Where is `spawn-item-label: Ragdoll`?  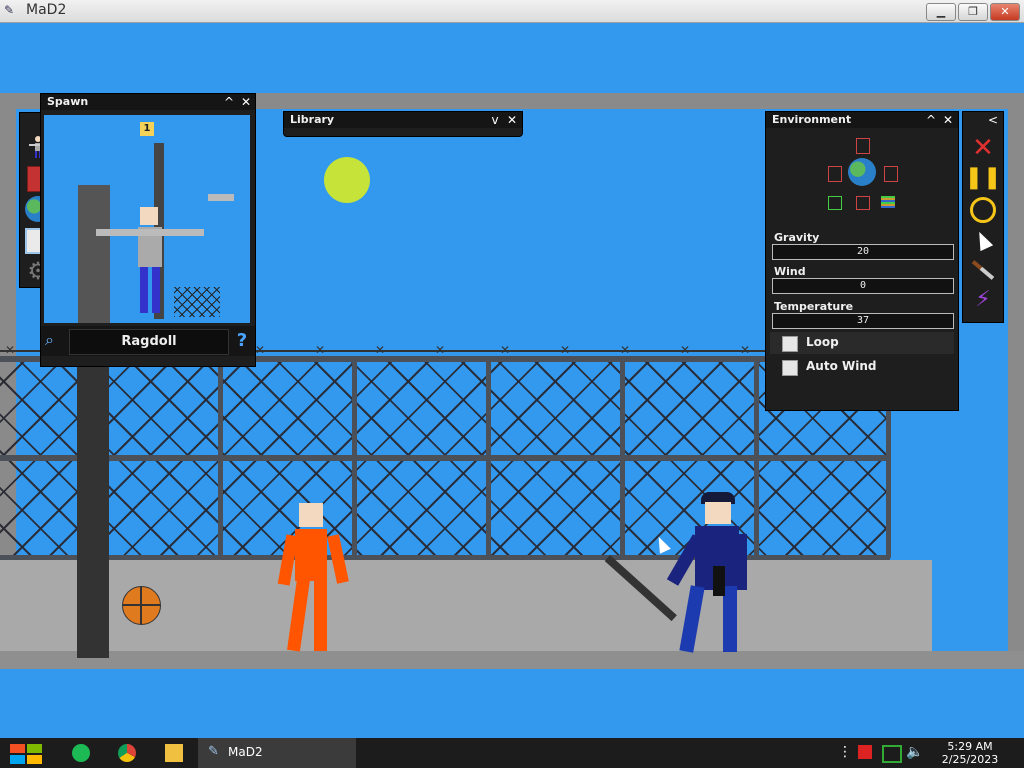
spawn-item-label: Ragdoll is located at coordinates (149, 342).